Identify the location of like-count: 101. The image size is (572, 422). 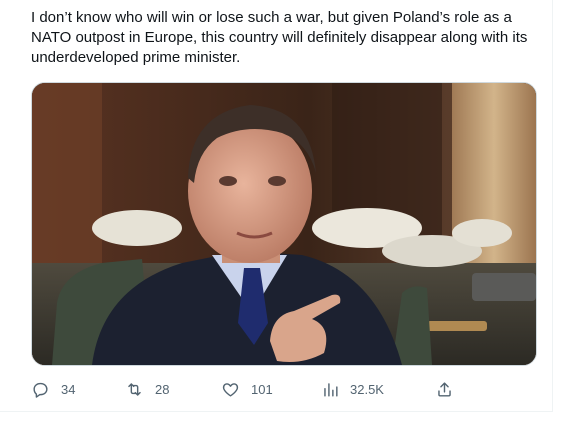
(262, 389).